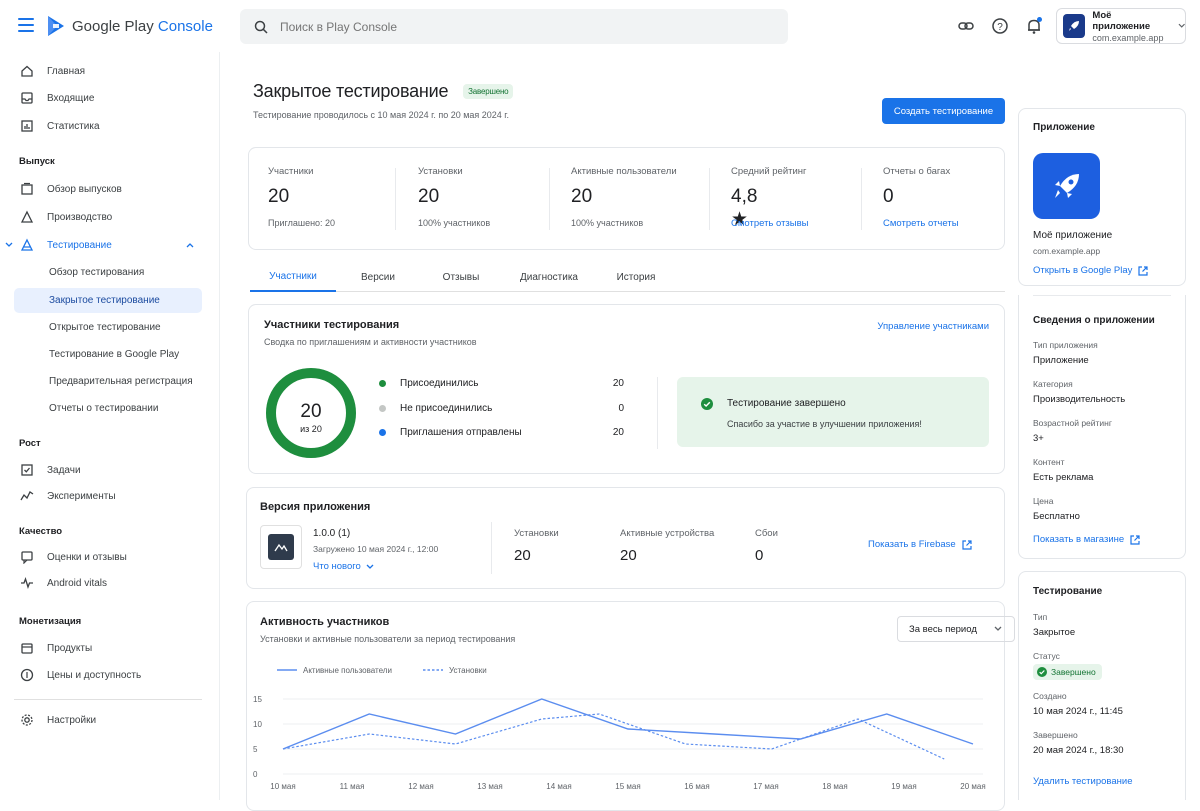  I want to click on app-selector: Моё приложение com.example.app, so click(1121, 26).